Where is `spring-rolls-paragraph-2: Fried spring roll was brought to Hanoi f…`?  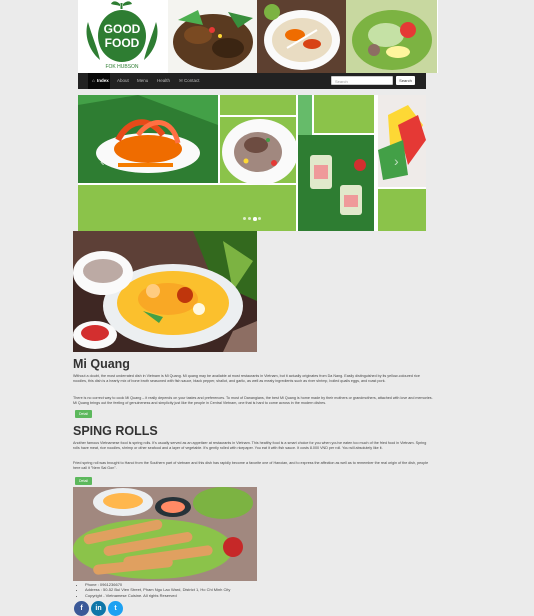 spring-rolls-paragraph-2: Fried spring roll was brought to Hanoi f… is located at coordinates (251, 465).